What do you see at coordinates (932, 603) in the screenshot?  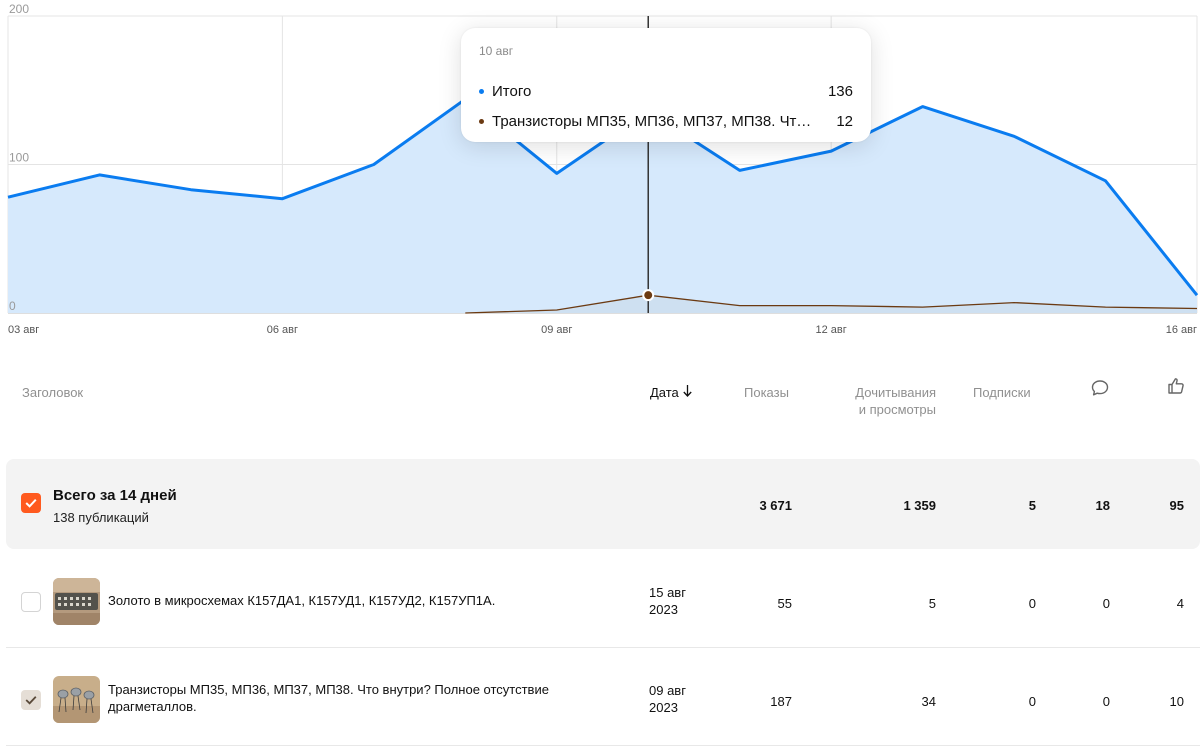 I see `row-reads: 5` at bounding box center [932, 603].